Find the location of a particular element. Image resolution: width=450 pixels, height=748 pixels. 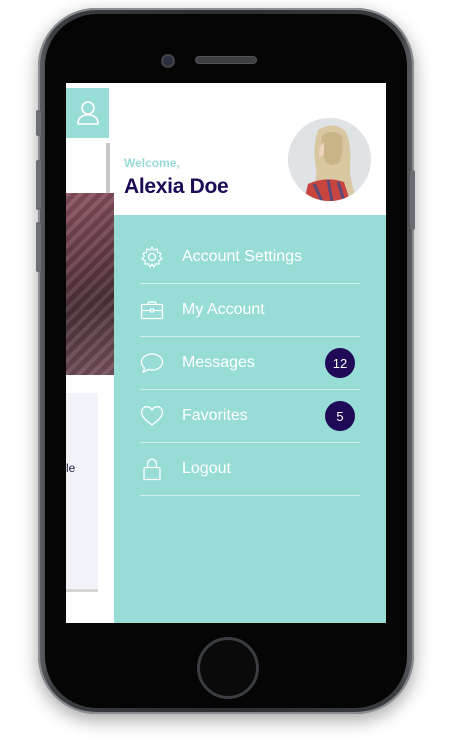

drawer-header: Welcome, Alexia Doe is located at coordinates (250, 149).